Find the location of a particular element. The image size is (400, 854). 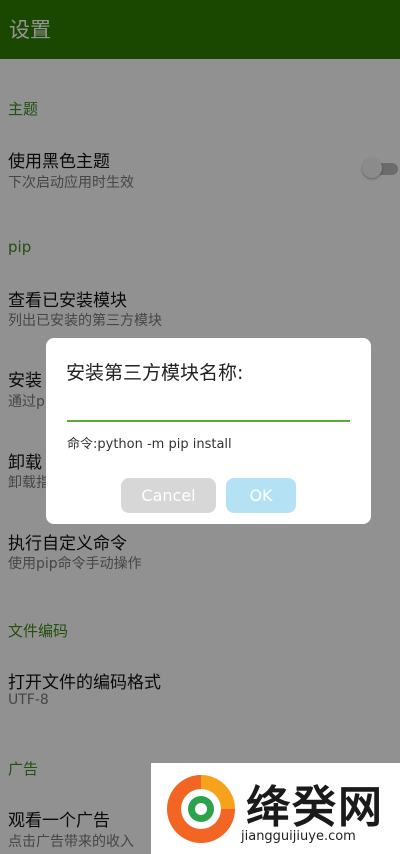

command-hint: 命令:python -m pip install is located at coordinates (149, 444).